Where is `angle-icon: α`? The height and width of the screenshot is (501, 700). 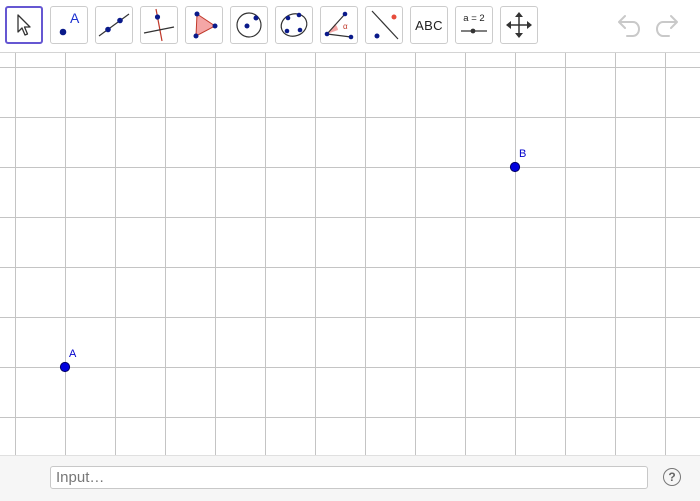 angle-icon: α is located at coordinates (339, 25).